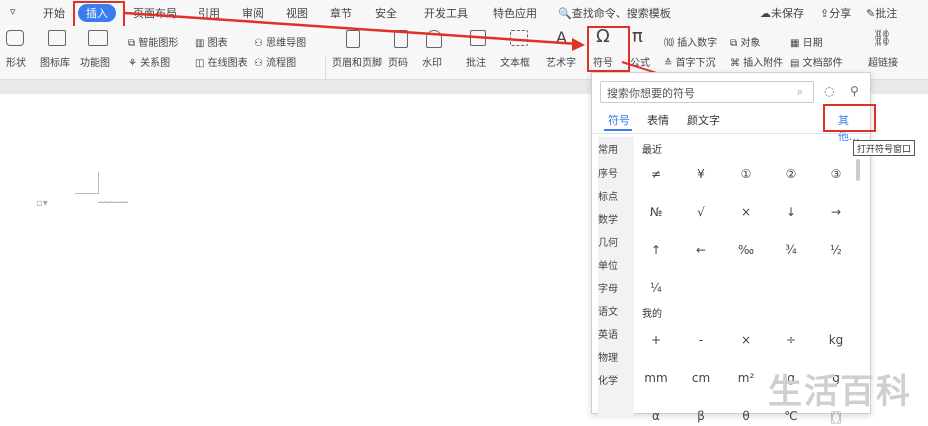 This screenshot has height=426, width=928. What do you see at coordinates (701, 212) in the screenshot?
I see `recent-symbol-6: √` at bounding box center [701, 212].